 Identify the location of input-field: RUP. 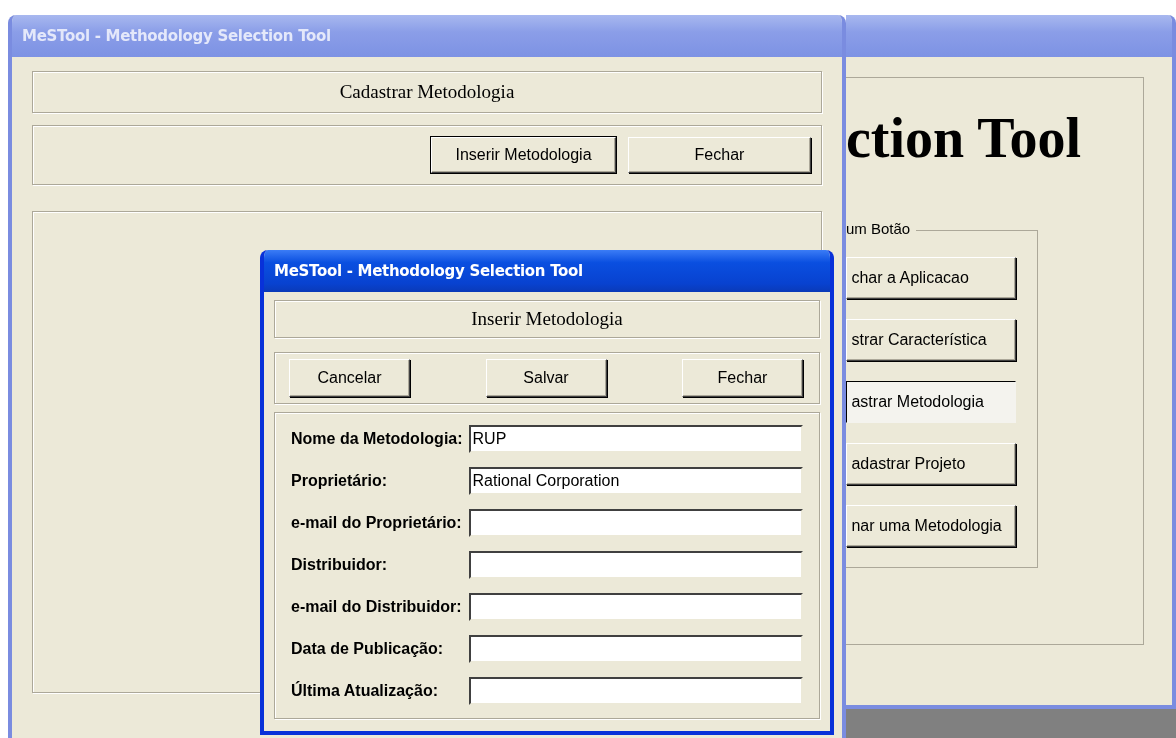
(635, 439).